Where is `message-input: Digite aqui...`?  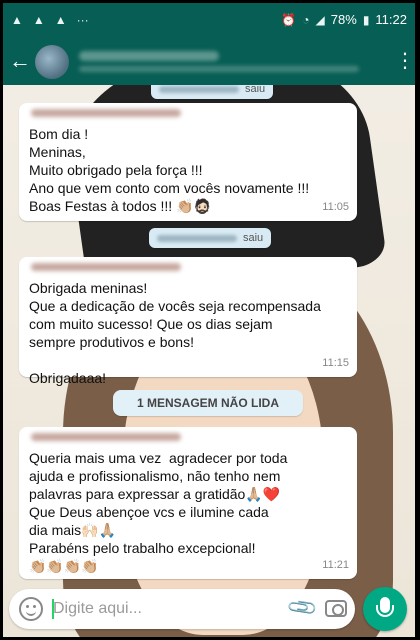 message-input: Digite aqui... is located at coordinates (97, 609).